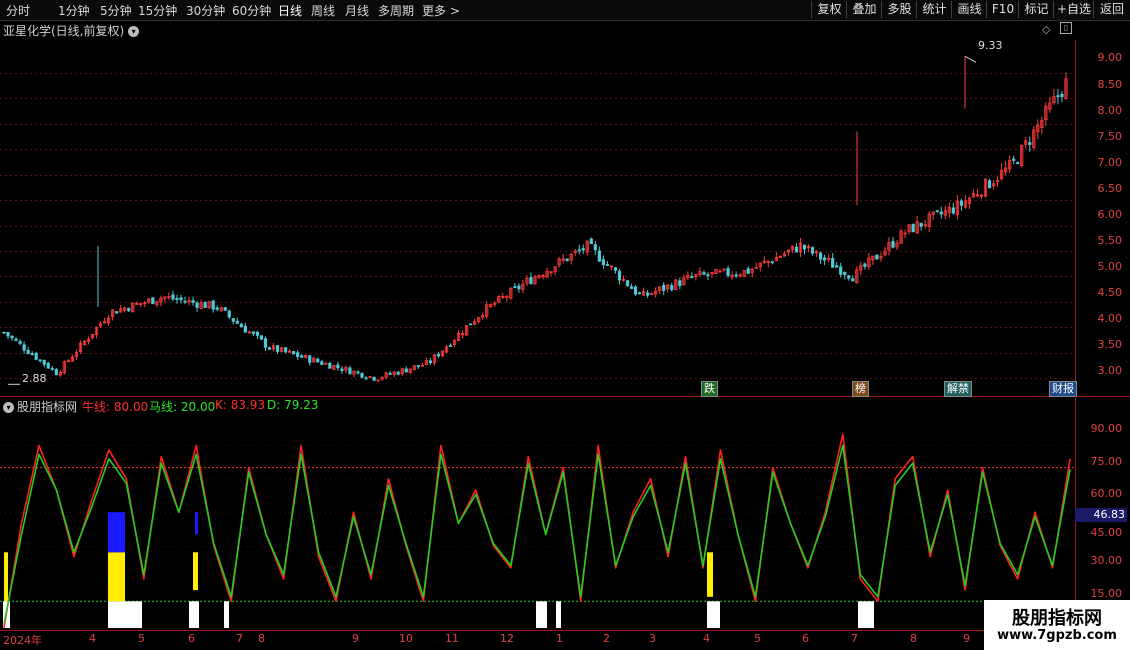 This screenshot has height=650, width=1130. I want to click on indicator-panel-title: ▾ 股朋指标网, so click(40, 406).